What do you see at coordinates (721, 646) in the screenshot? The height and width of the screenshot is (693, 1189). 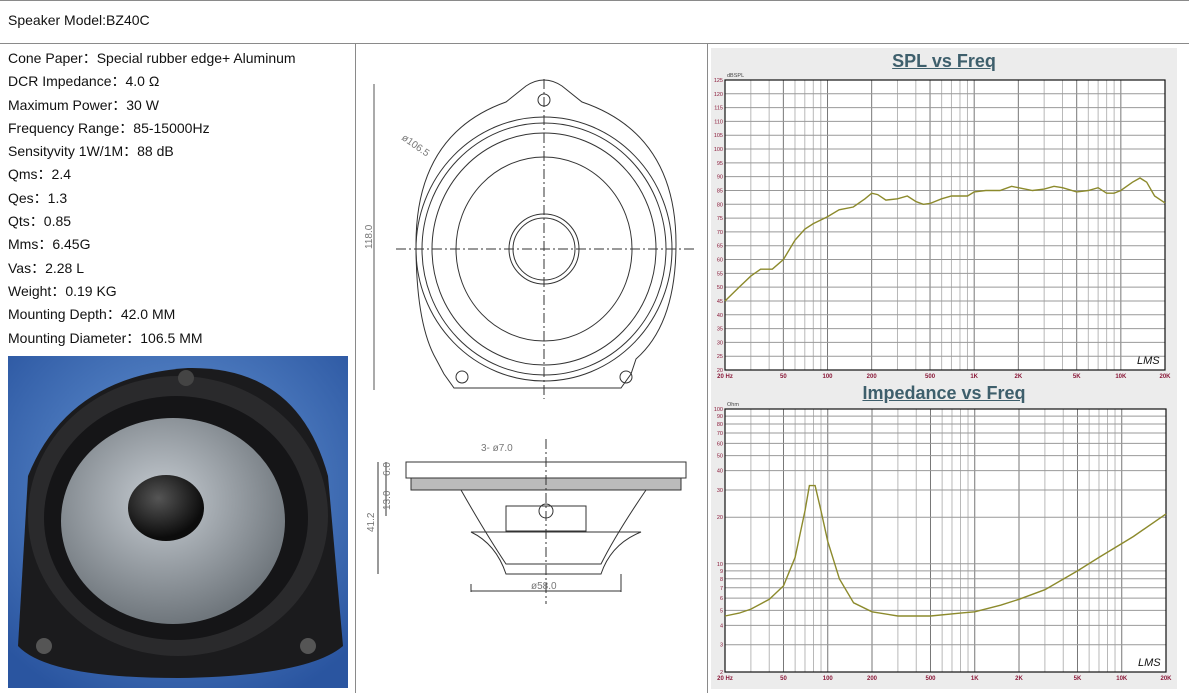 I see `y-tick-label: 3` at bounding box center [721, 646].